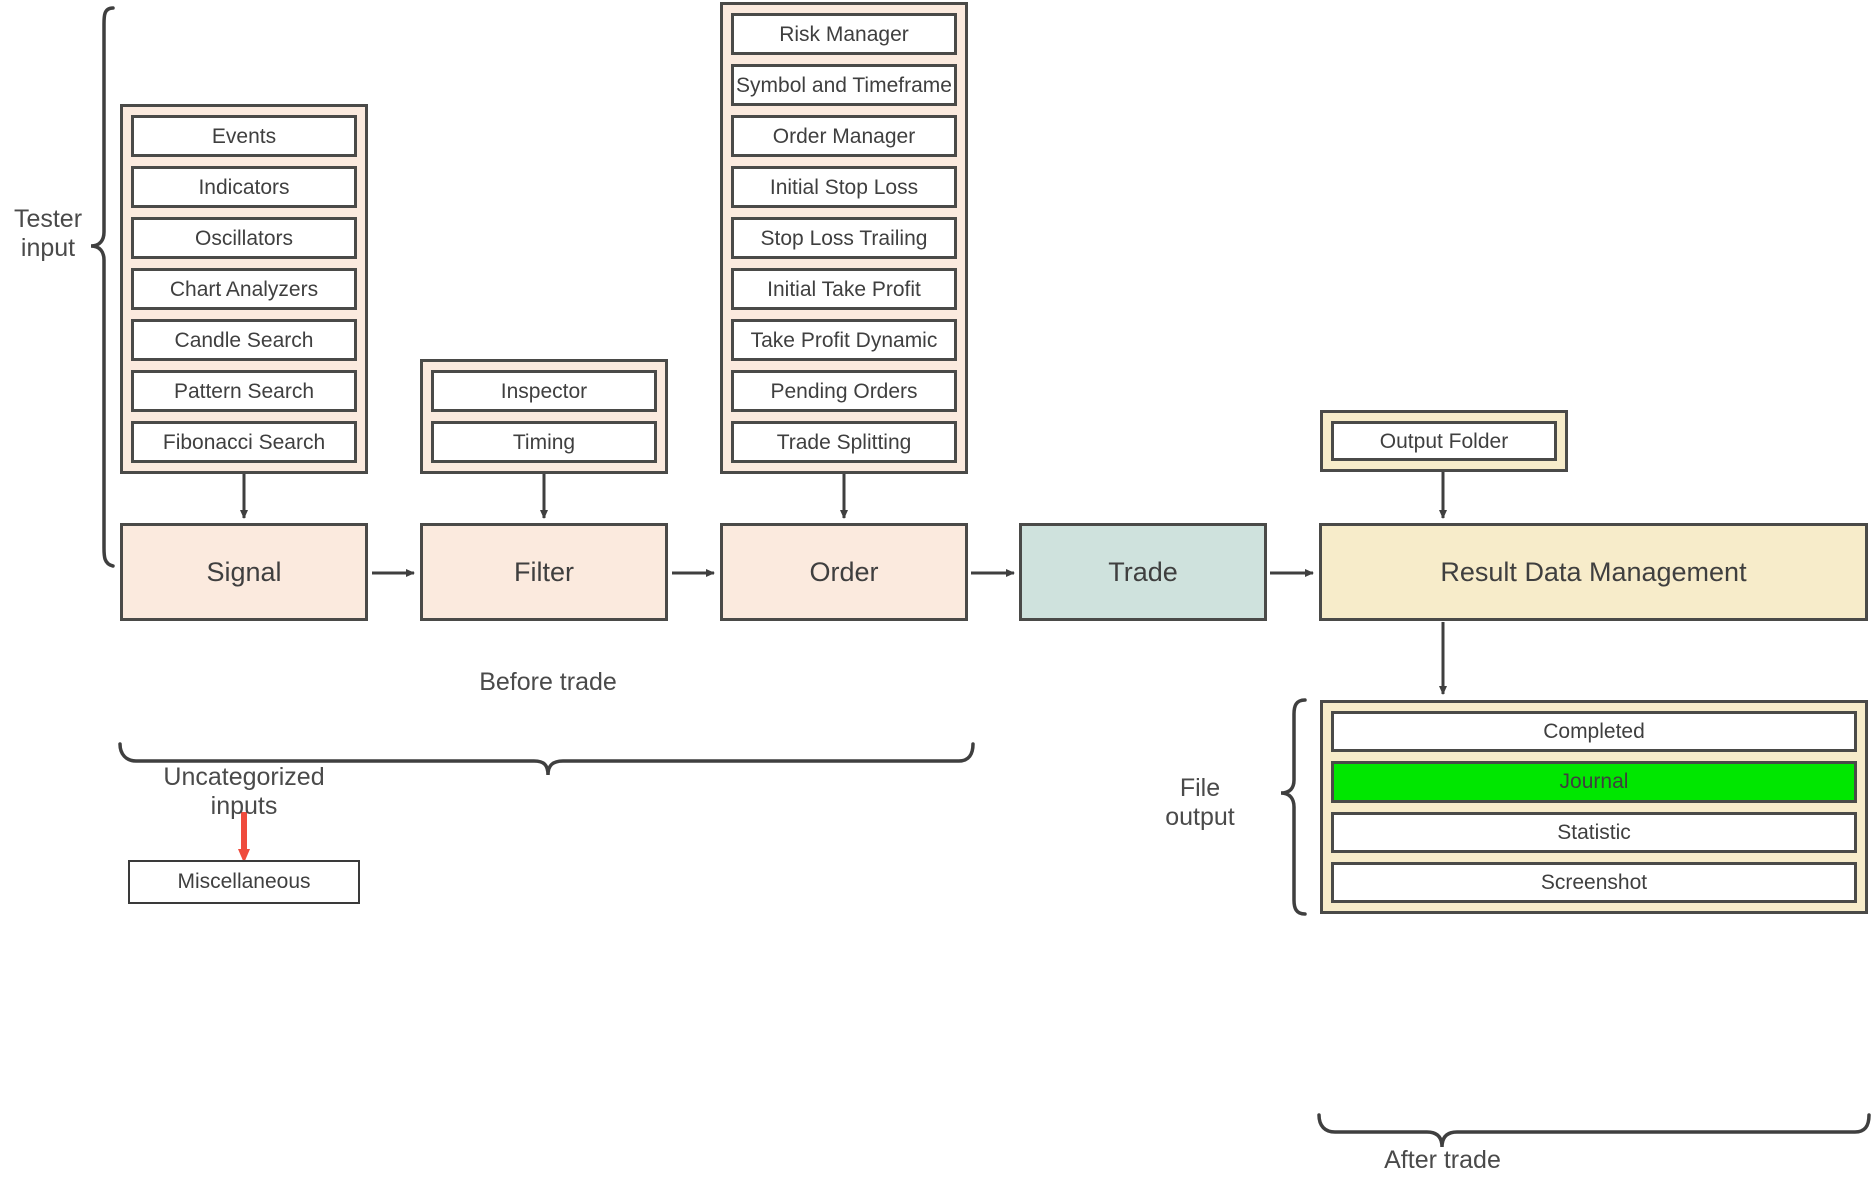 This screenshot has width=1872, height=1185. I want to click on output-folder-group: Output Folder, so click(1444, 441).